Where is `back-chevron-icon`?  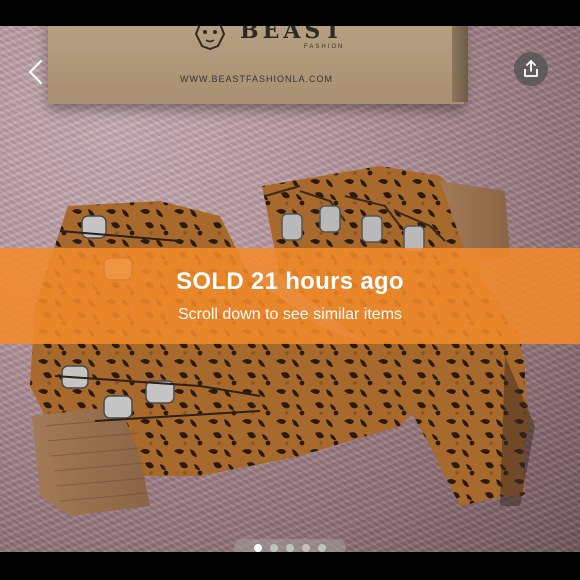 back-chevron-icon is located at coordinates (36, 72).